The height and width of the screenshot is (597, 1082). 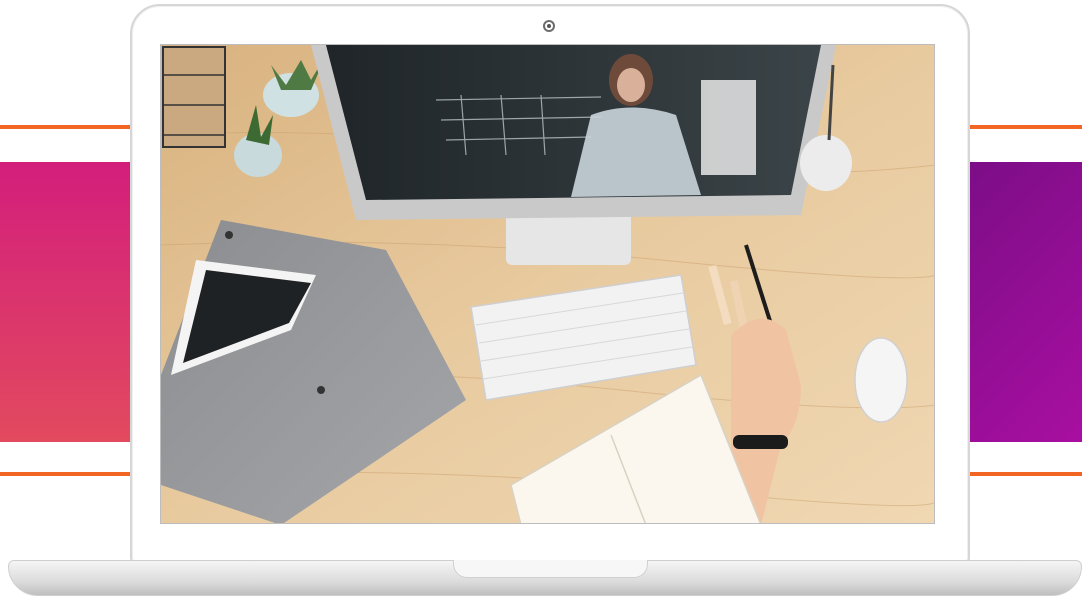 I want to click on gradient-band-left, so click(x=70, y=302).